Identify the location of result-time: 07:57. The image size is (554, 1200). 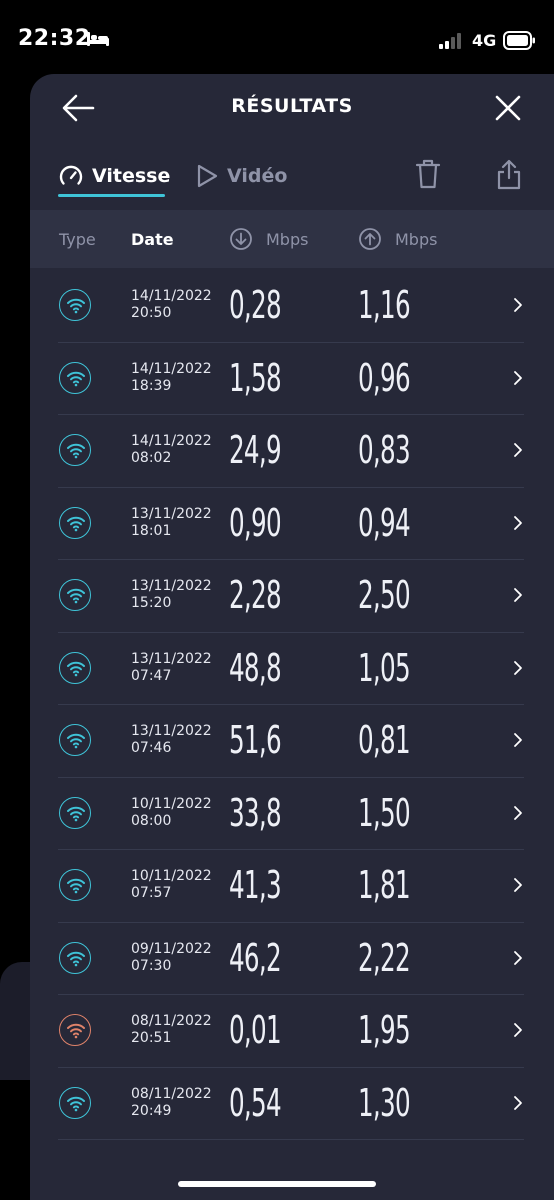
(151, 893).